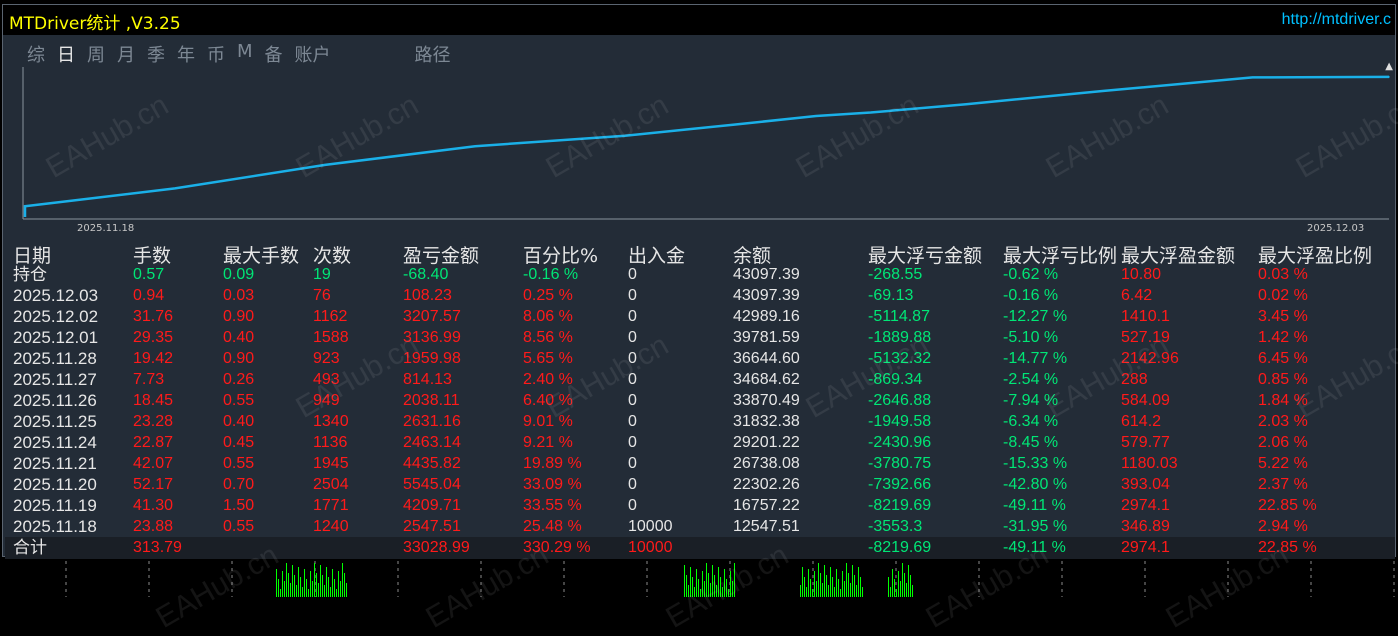 This screenshot has width=1398, height=636. I want to click on tab-7: M, so click(245, 53).